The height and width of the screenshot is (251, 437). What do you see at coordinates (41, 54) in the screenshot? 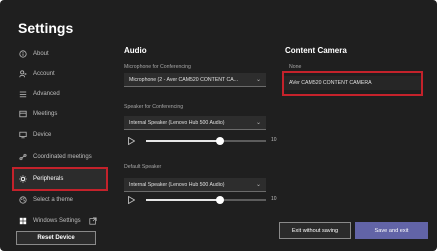
I see `sidebar-item-label: About` at bounding box center [41, 54].